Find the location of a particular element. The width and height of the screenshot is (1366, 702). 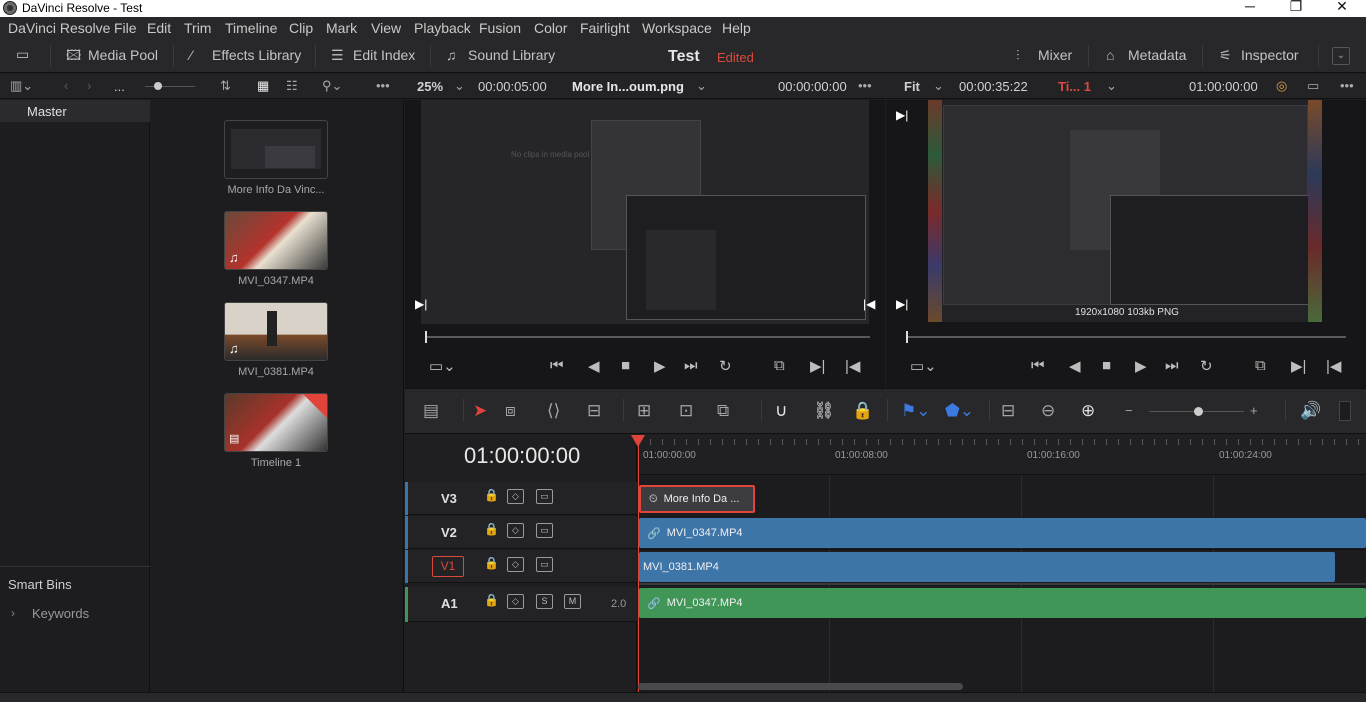

track-header-v1: V1 🔒 ◇ ▭ is located at coordinates (521, 566).